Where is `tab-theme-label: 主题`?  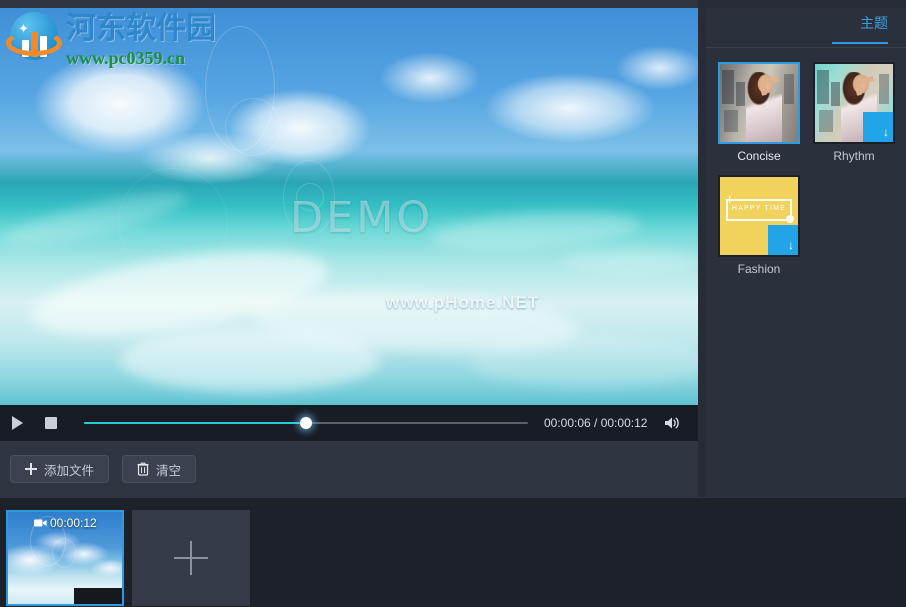 tab-theme-label: 主题 is located at coordinates (874, 23).